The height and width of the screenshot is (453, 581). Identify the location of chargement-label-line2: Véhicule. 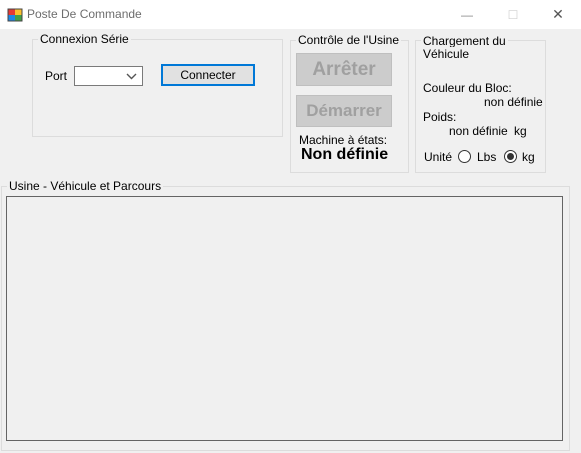
(446, 54).